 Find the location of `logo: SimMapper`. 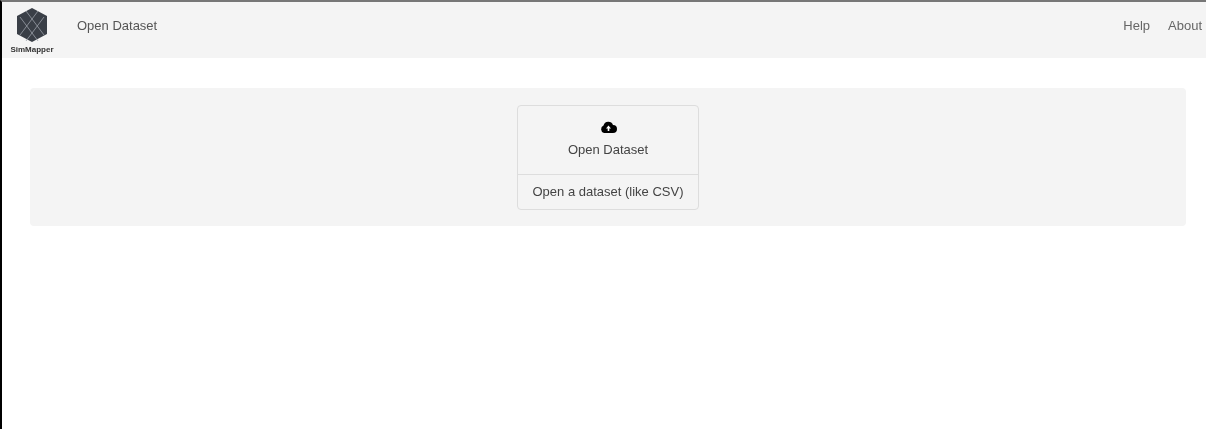

logo: SimMapper is located at coordinates (32, 30).